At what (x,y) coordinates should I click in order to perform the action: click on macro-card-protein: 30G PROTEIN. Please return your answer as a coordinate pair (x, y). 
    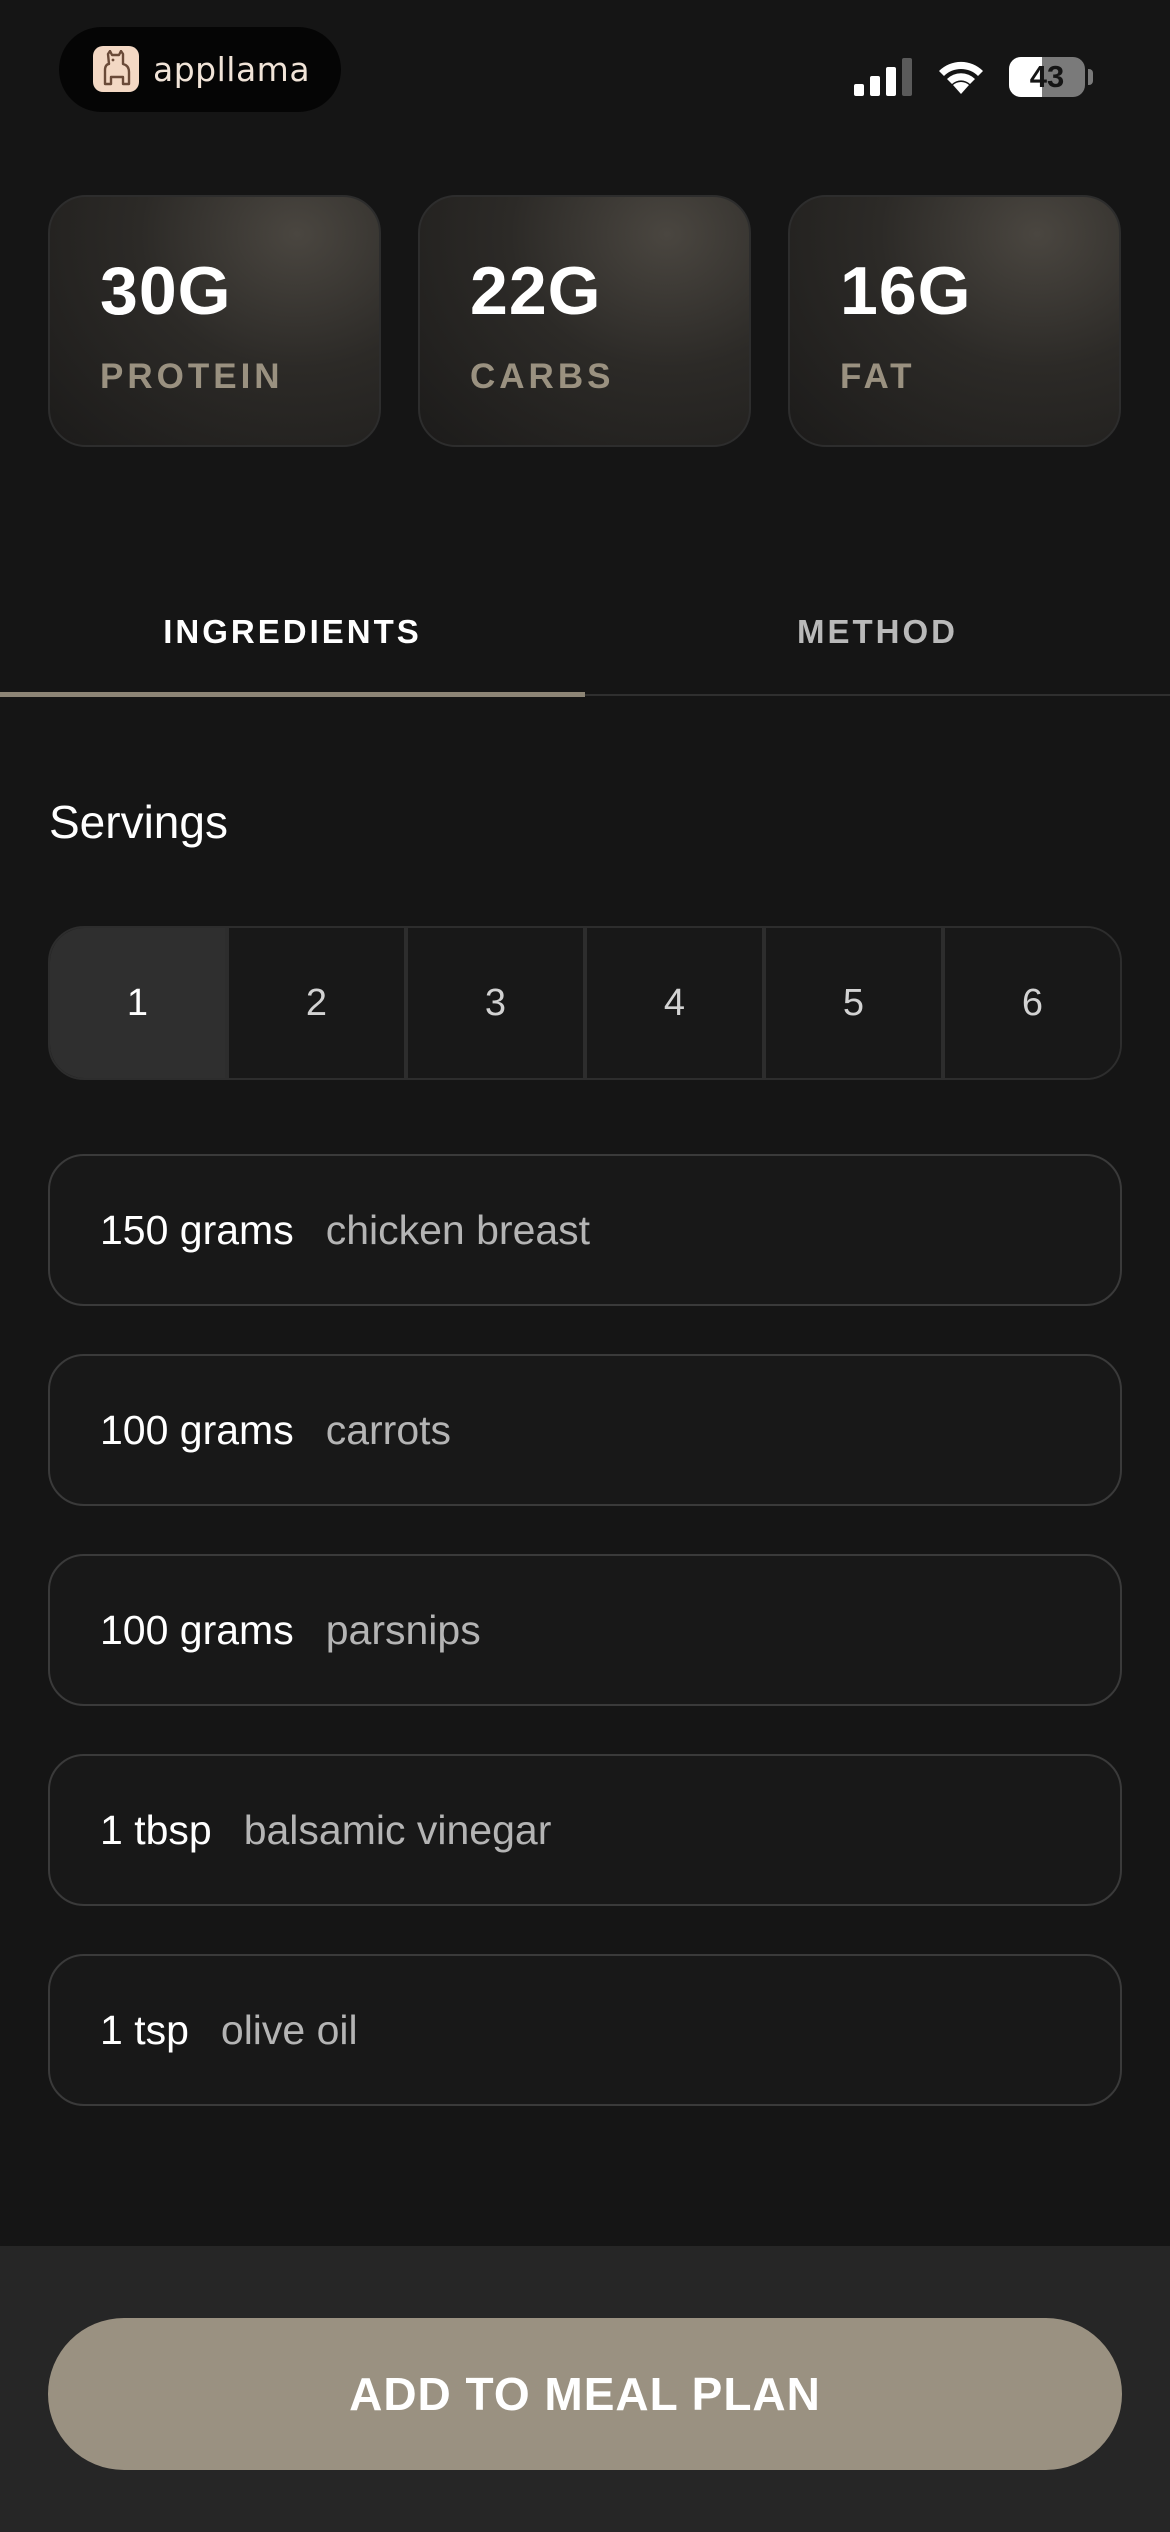
    Looking at the image, I should click on (214, 321).